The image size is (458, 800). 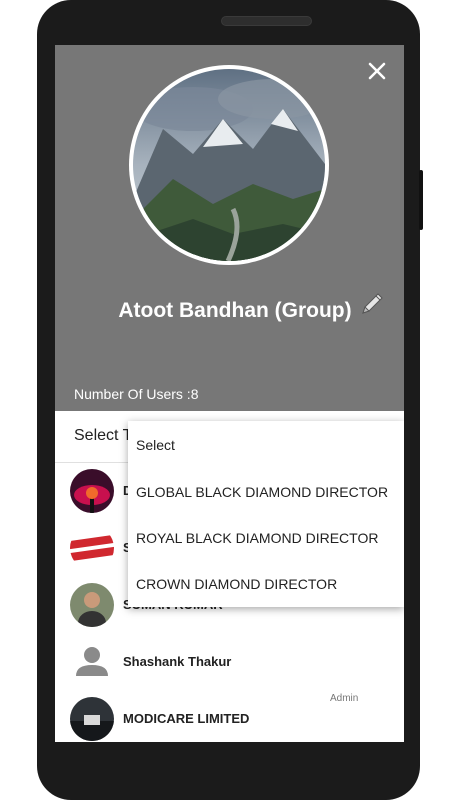 I want to click on member-row: Shashank Thakur, so click(x=229, y=662).